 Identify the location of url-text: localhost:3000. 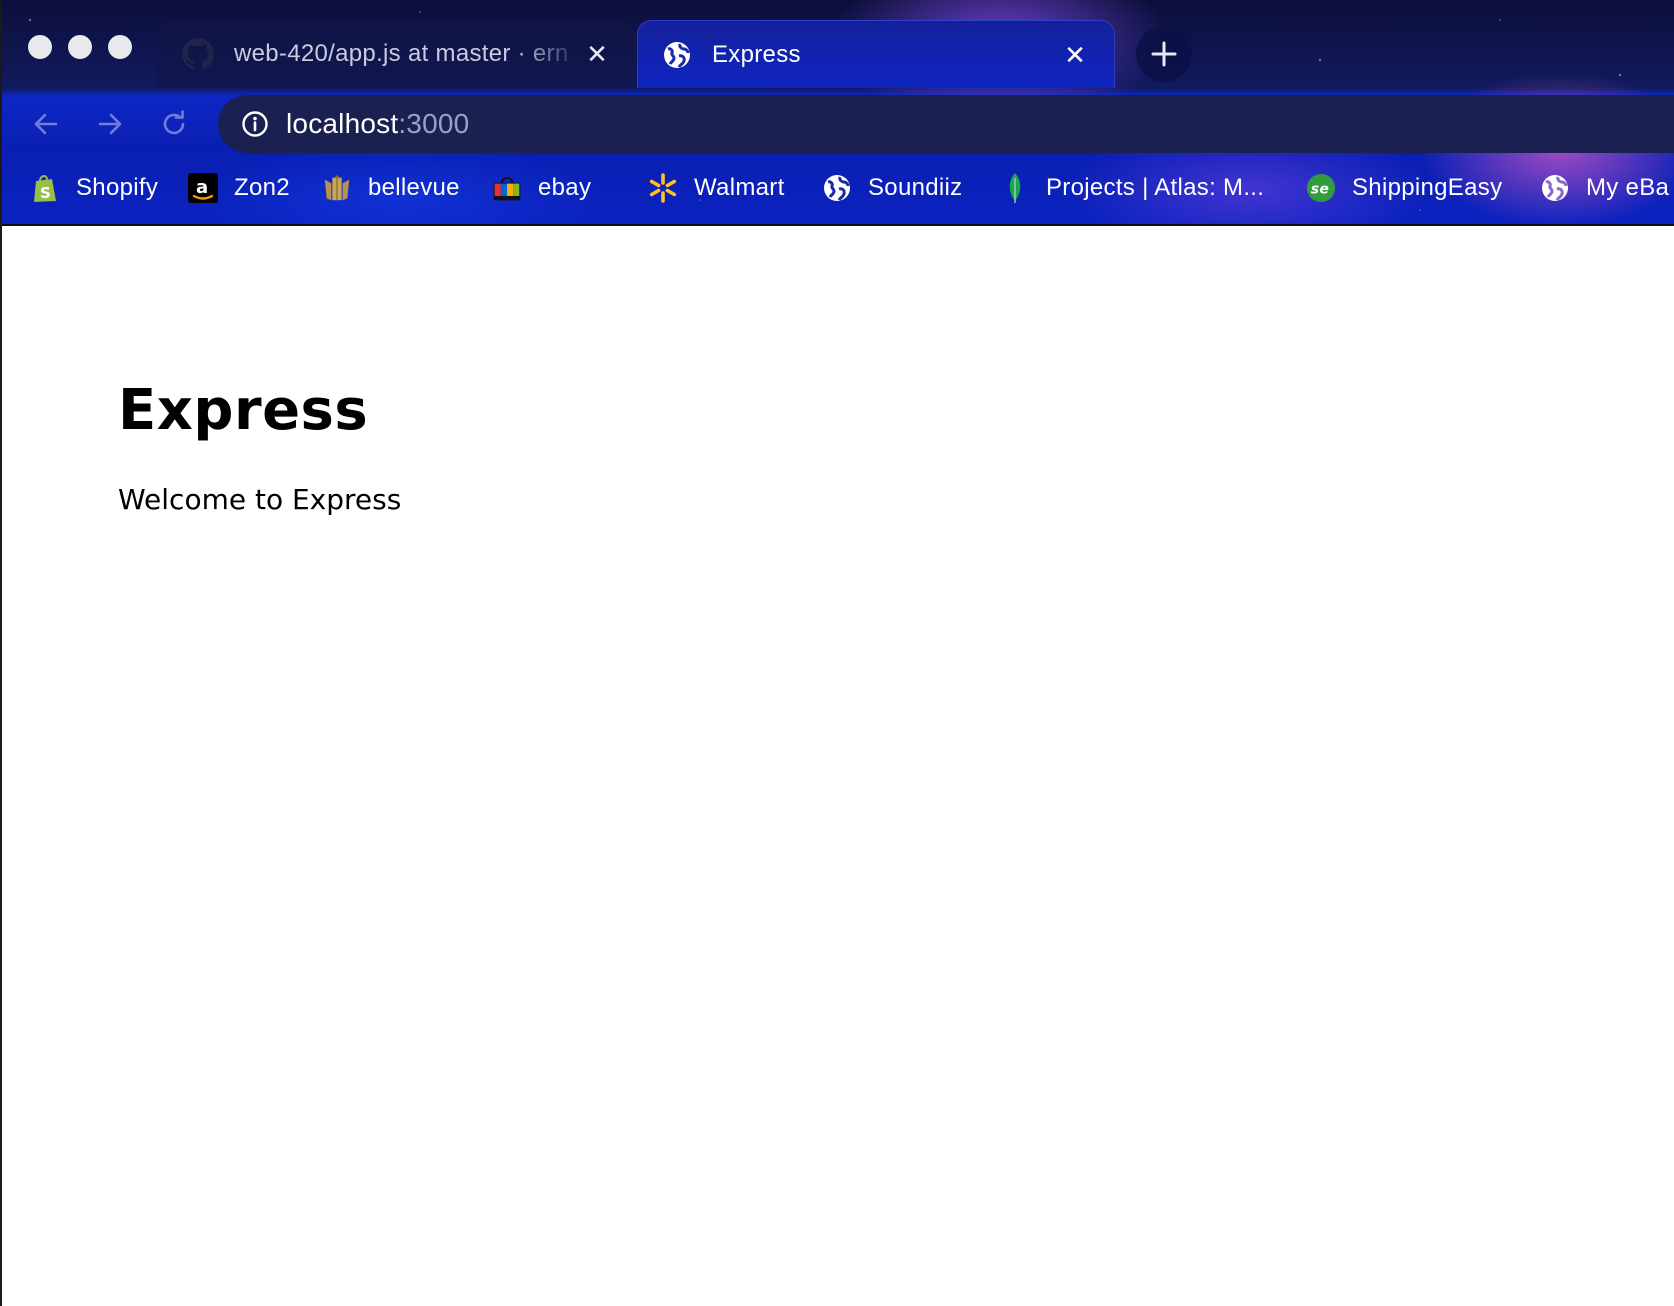
(377, 124).